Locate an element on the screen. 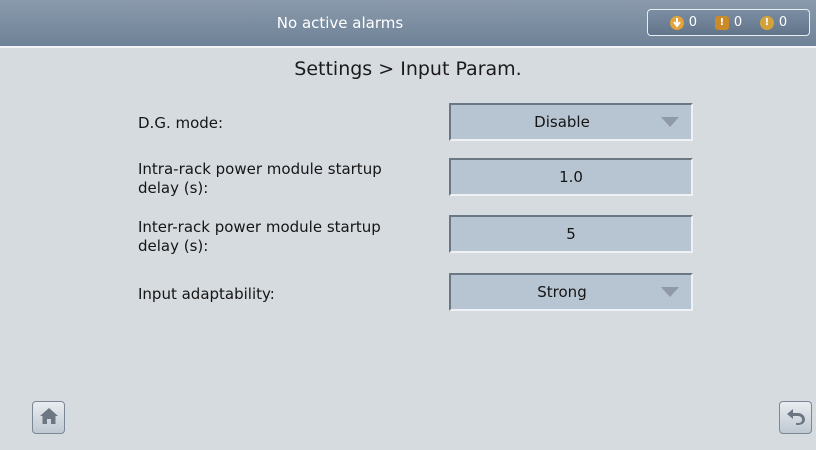  major-alarm-icon: ! is located at coordinates (721, 22).